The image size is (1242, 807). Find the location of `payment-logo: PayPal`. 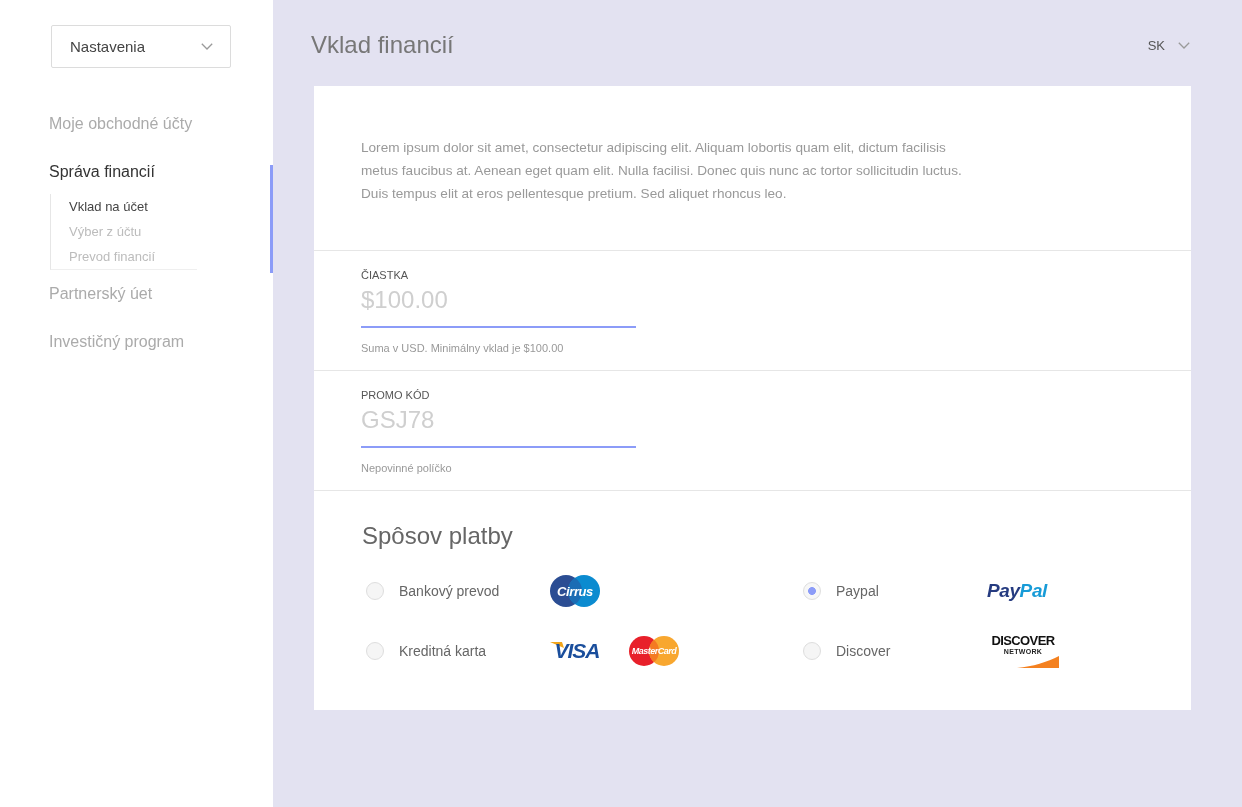

payment-logo: PayPal is located at coordinates (1017, 591).